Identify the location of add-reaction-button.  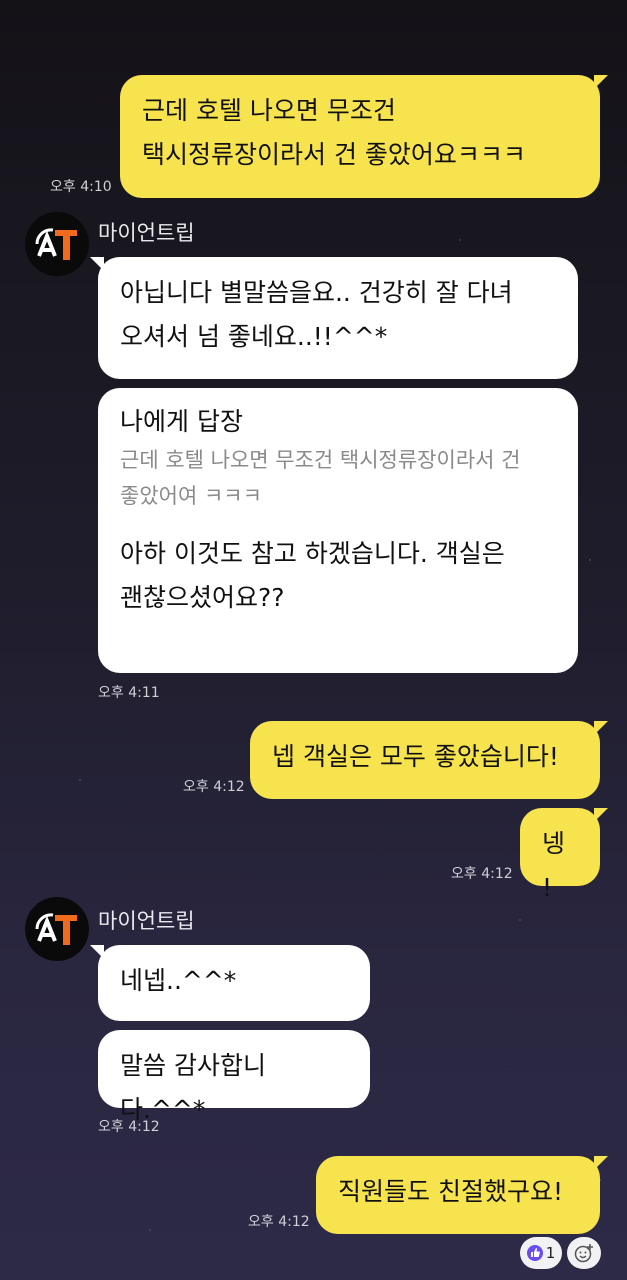
(584, 1253).